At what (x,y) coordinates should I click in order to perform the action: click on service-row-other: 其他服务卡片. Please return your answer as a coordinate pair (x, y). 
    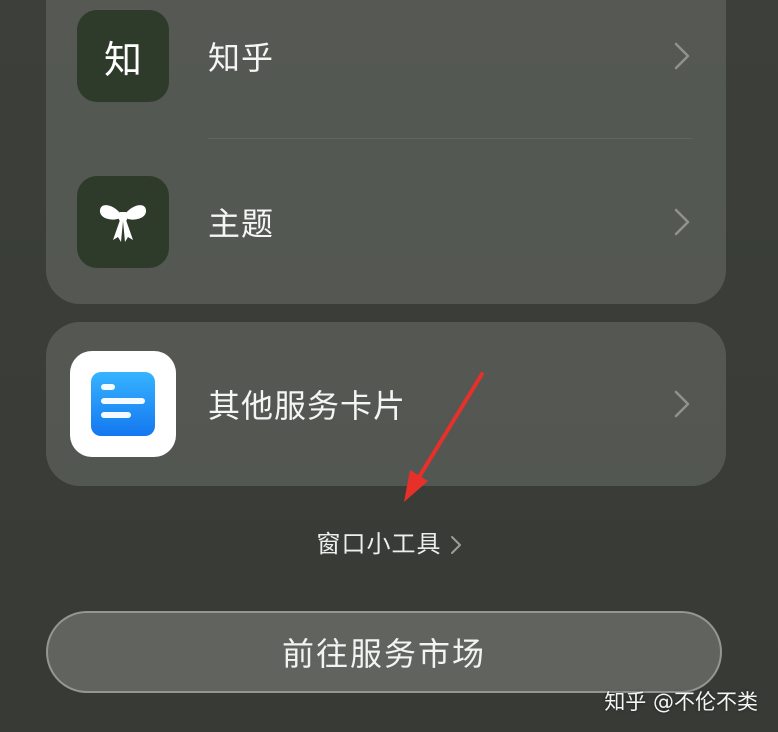
    Looking at the image, I should click on (386, 404).